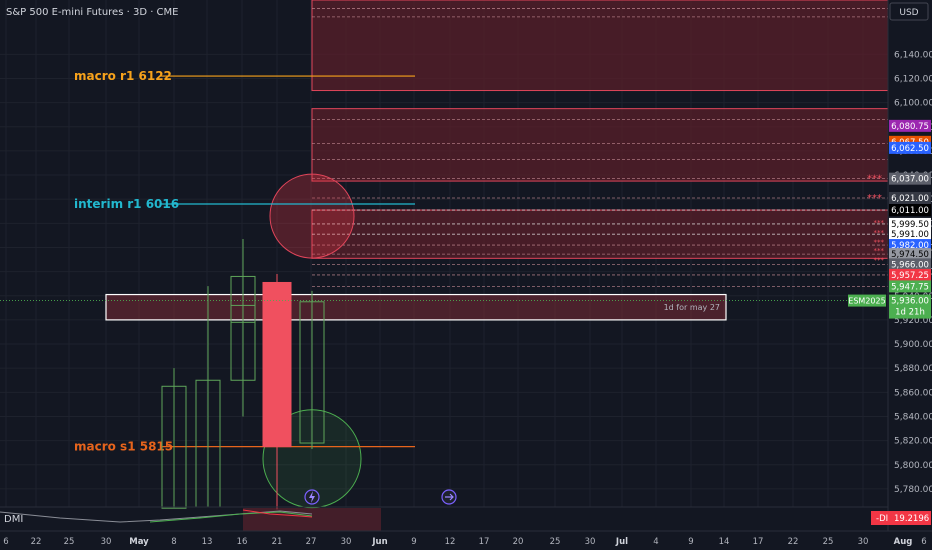  What do you see at coordinates (173, 542) in the screenshot?
I see `date-tick-label: 8` at bounding box center [173, 542].